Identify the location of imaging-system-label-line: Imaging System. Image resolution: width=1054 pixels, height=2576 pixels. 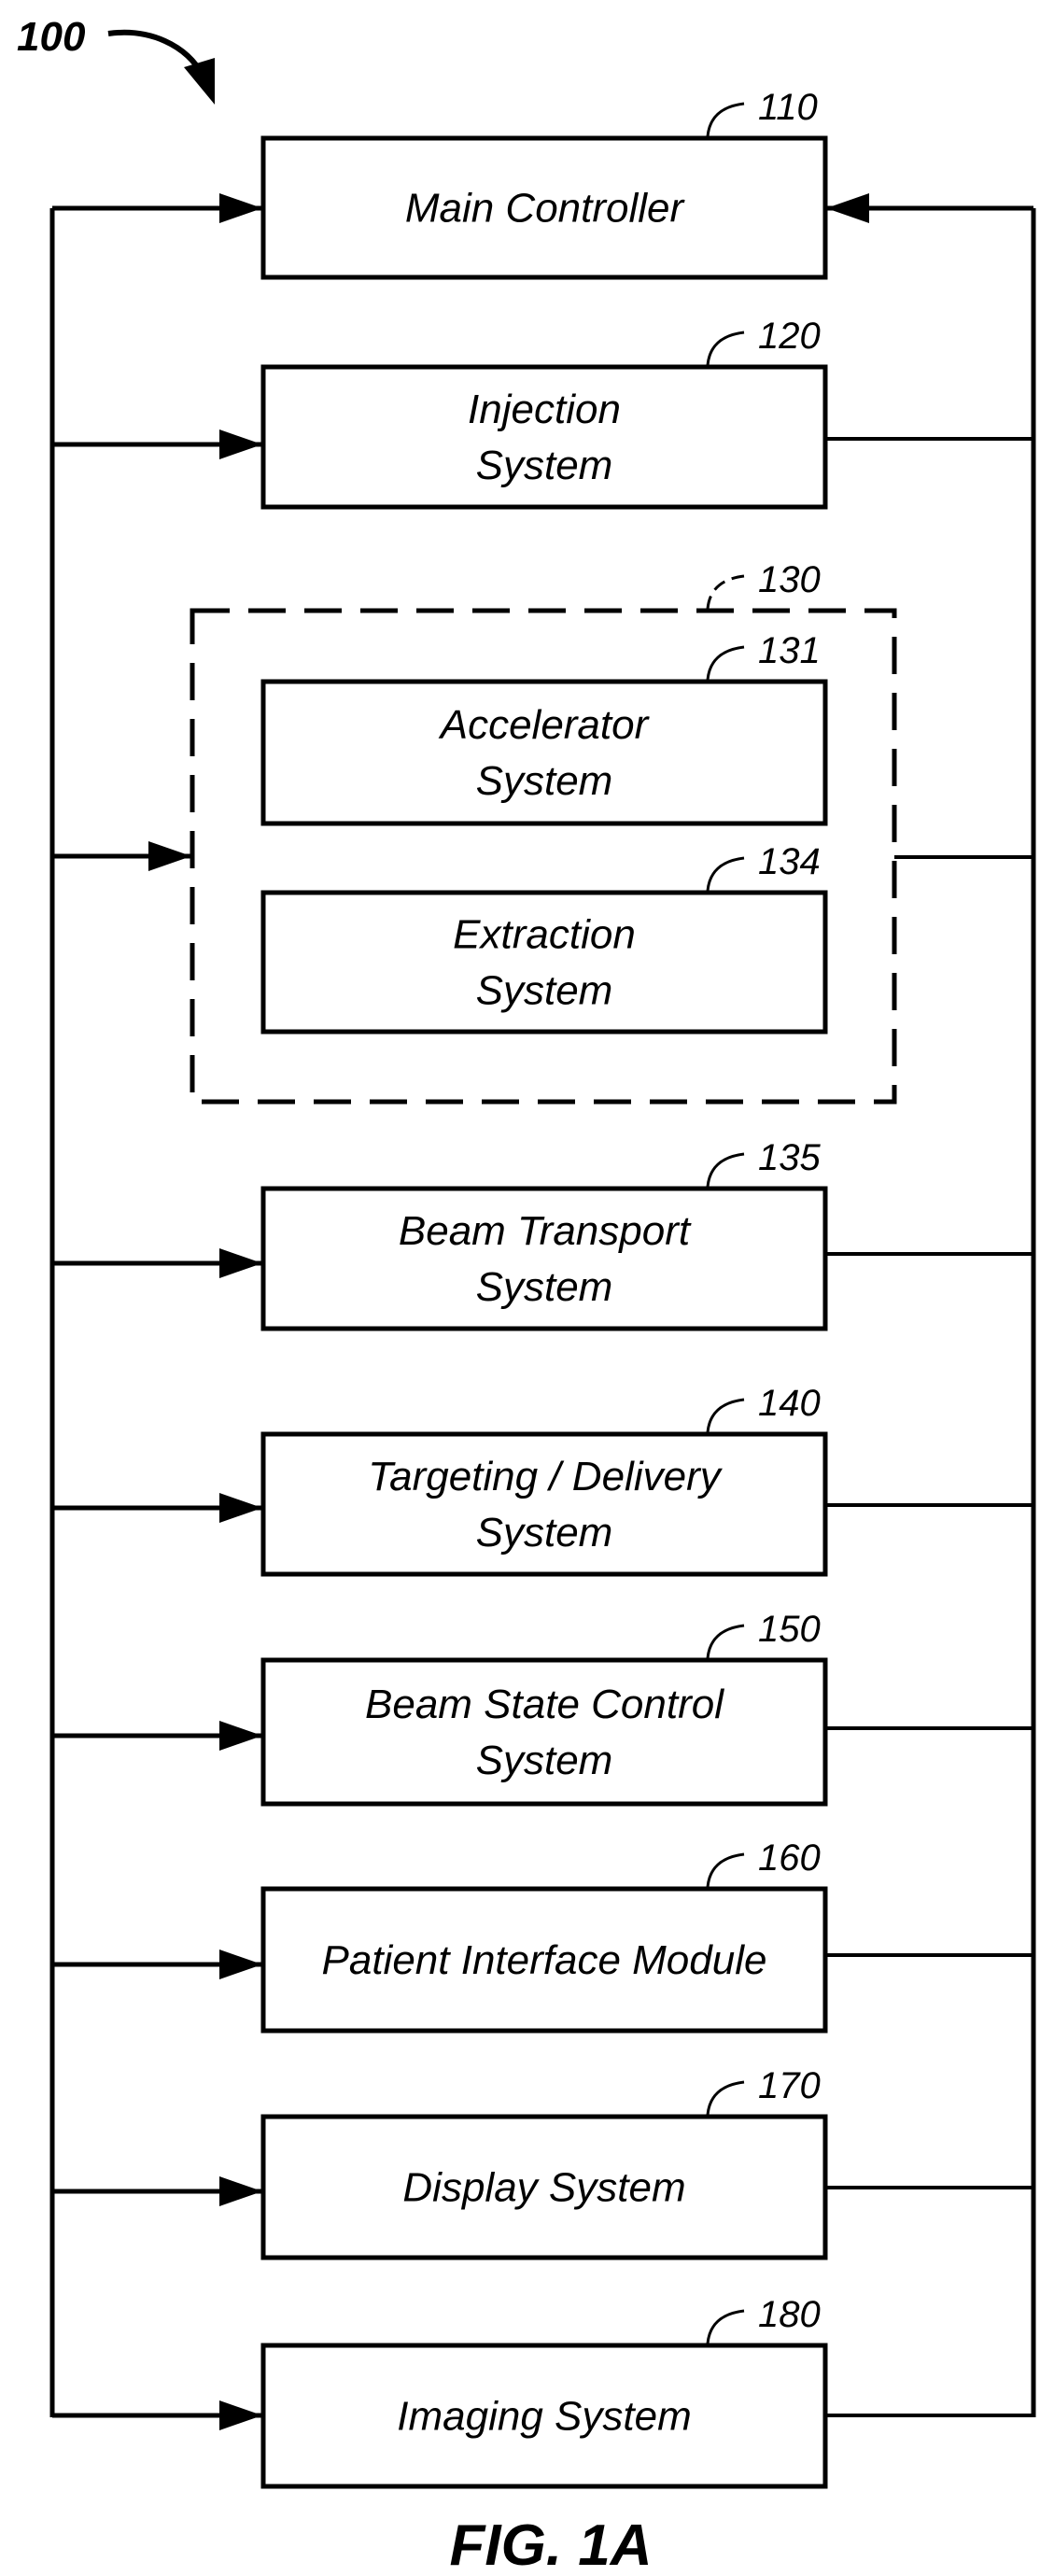
(544, 2417).